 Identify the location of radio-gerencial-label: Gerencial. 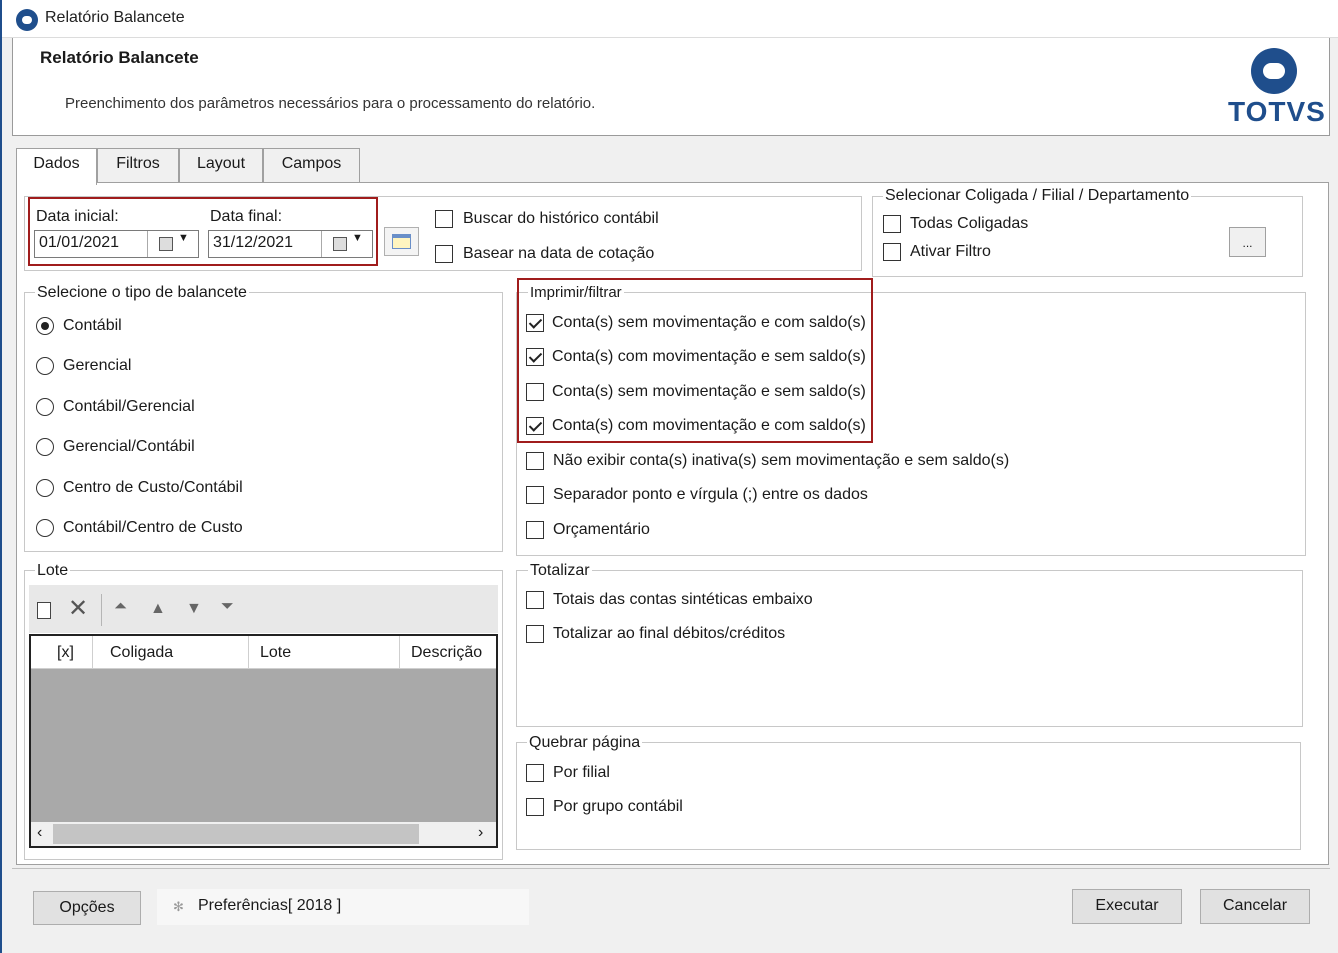
(97, 365).